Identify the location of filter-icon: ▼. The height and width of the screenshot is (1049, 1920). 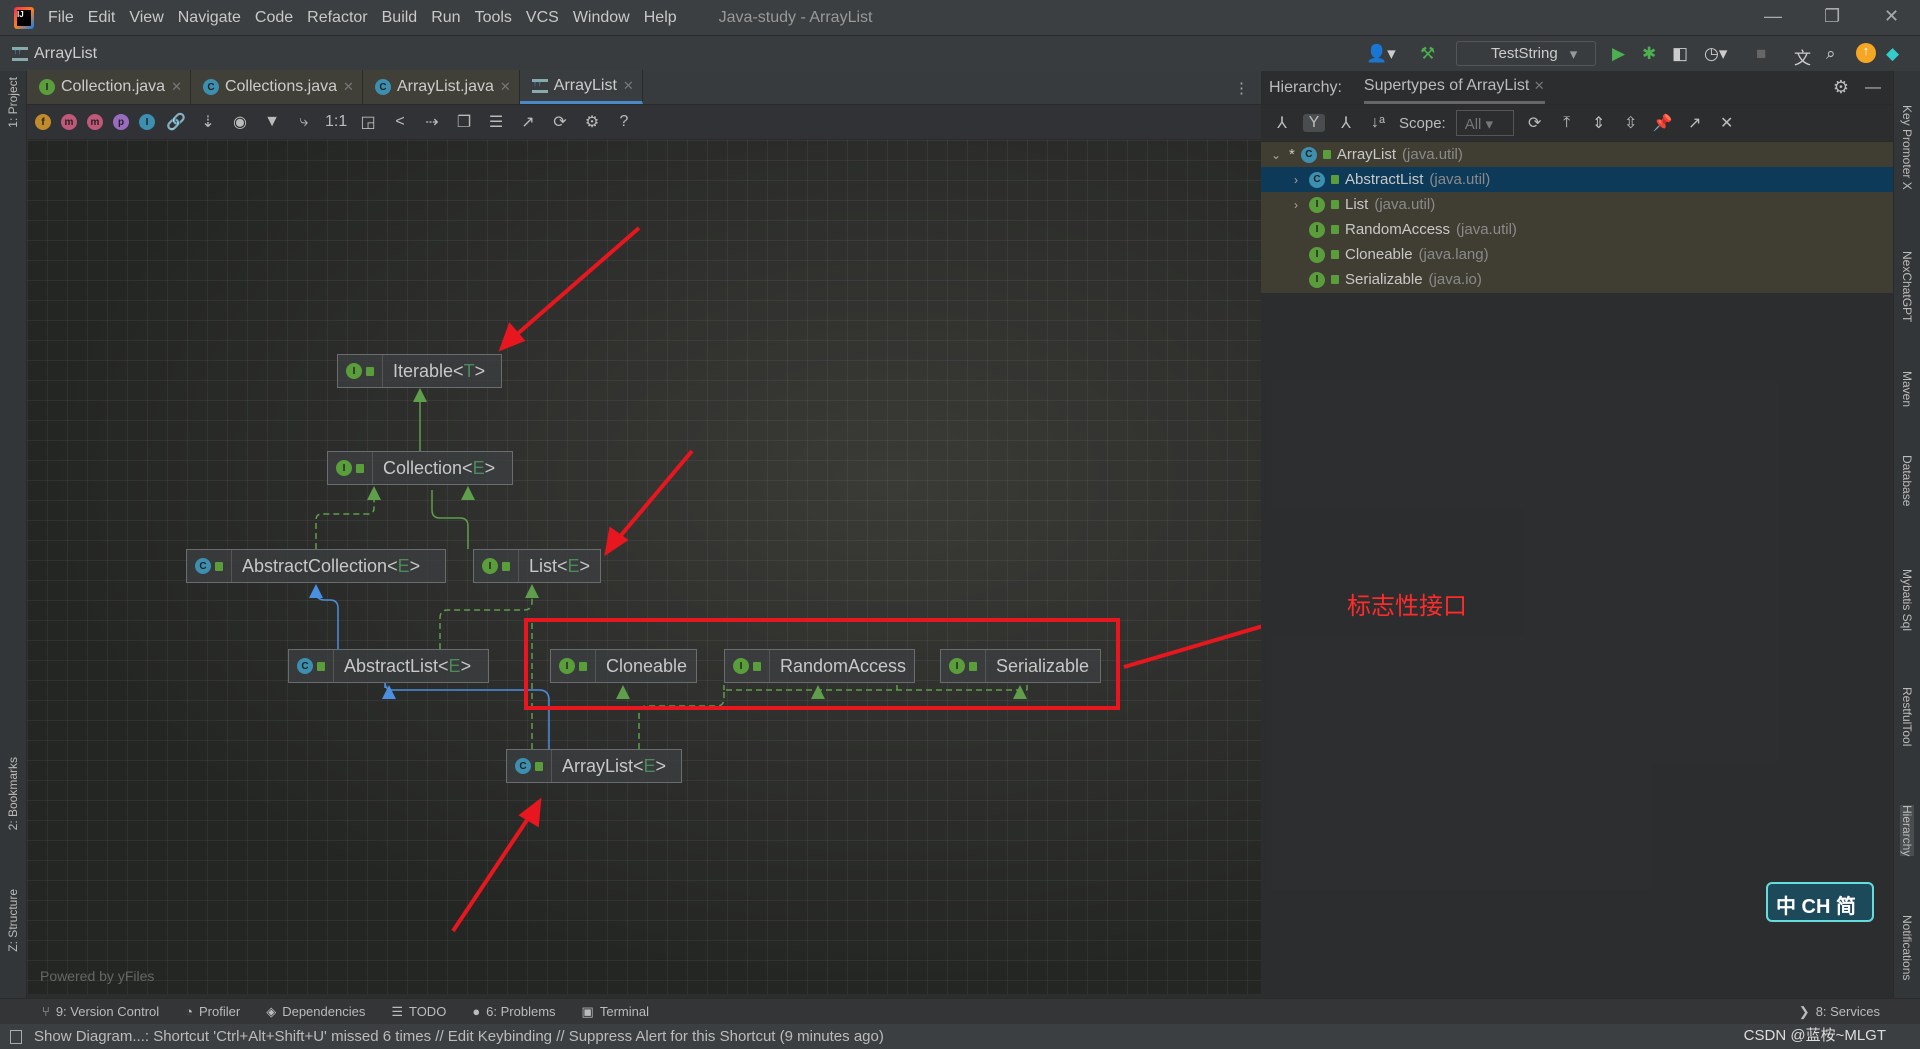
(272, 122).